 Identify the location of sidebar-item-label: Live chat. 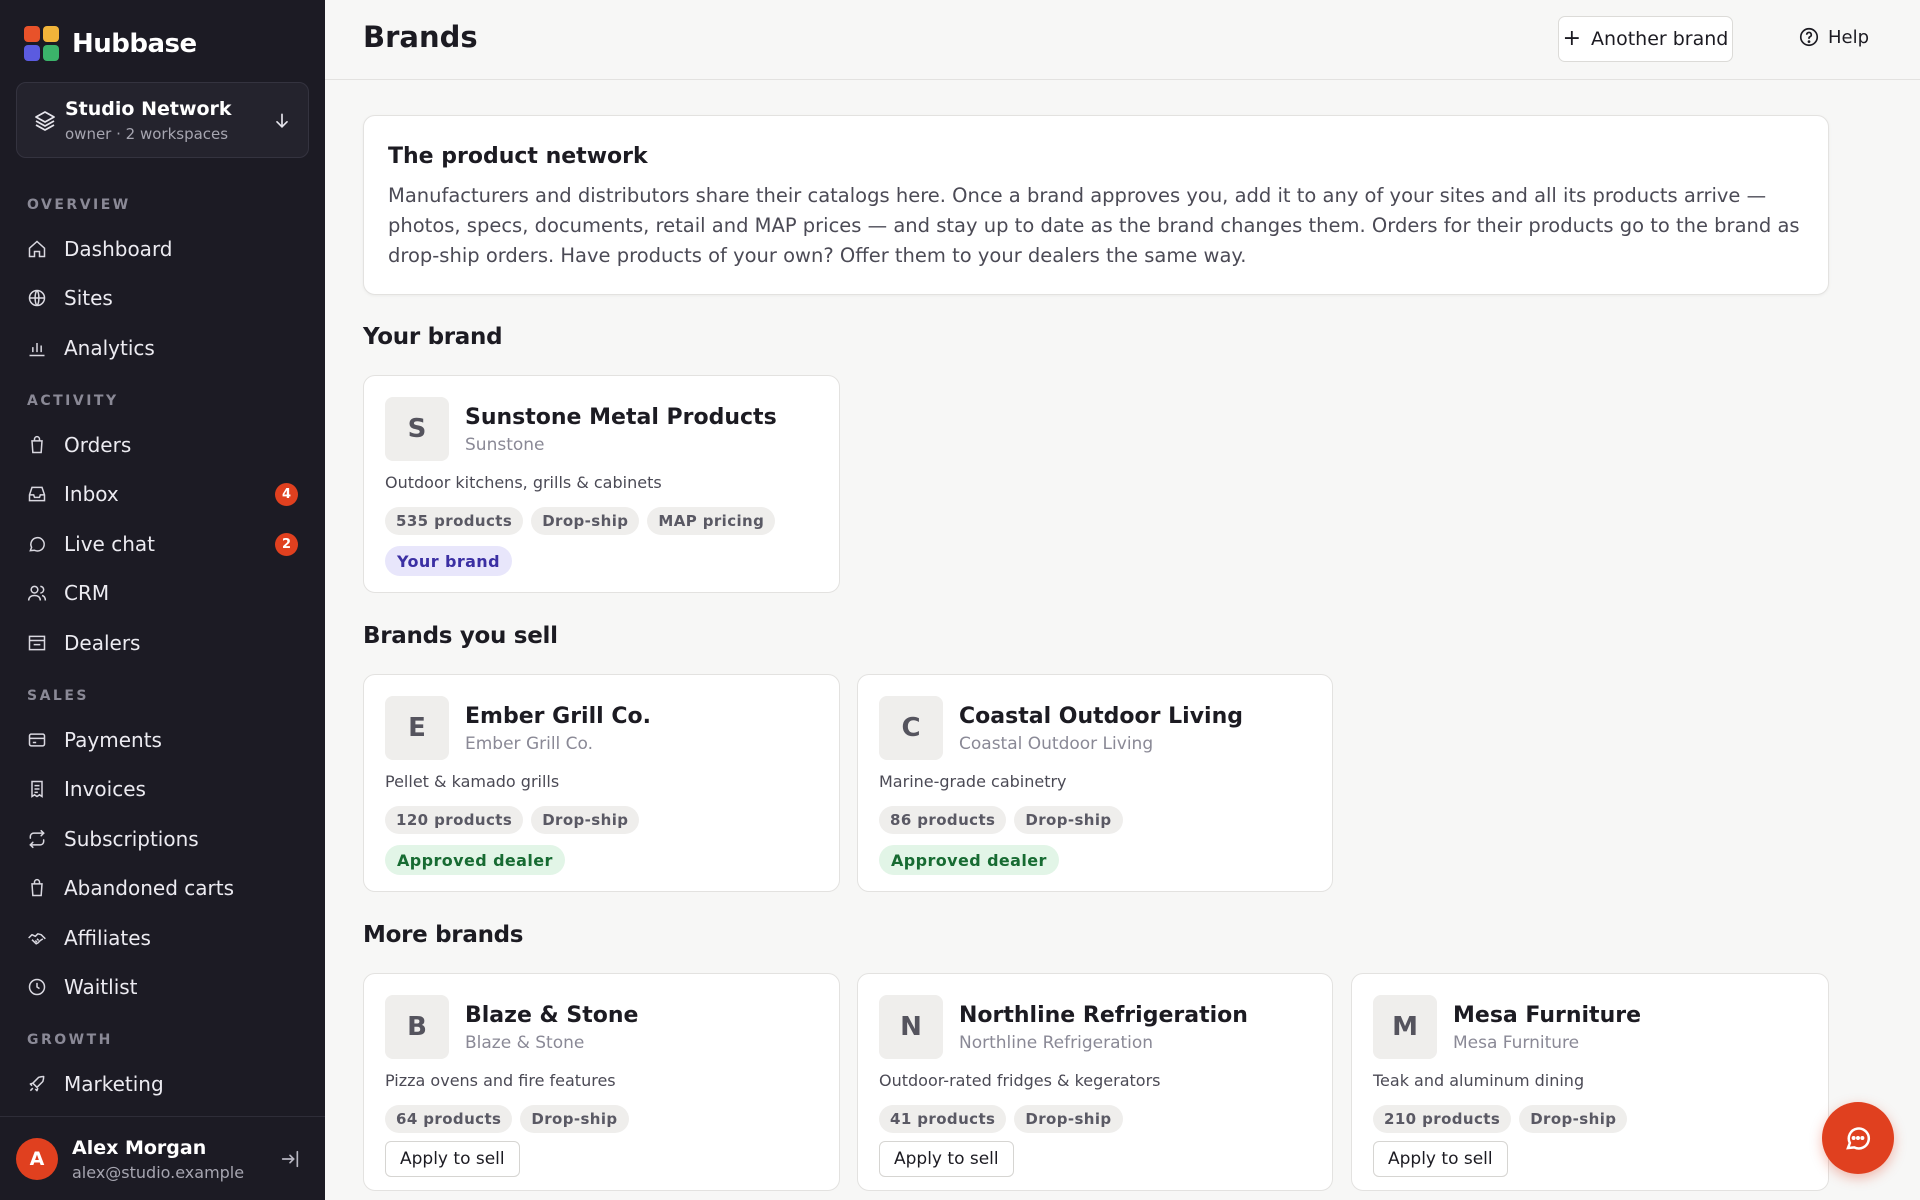
(109, 544).